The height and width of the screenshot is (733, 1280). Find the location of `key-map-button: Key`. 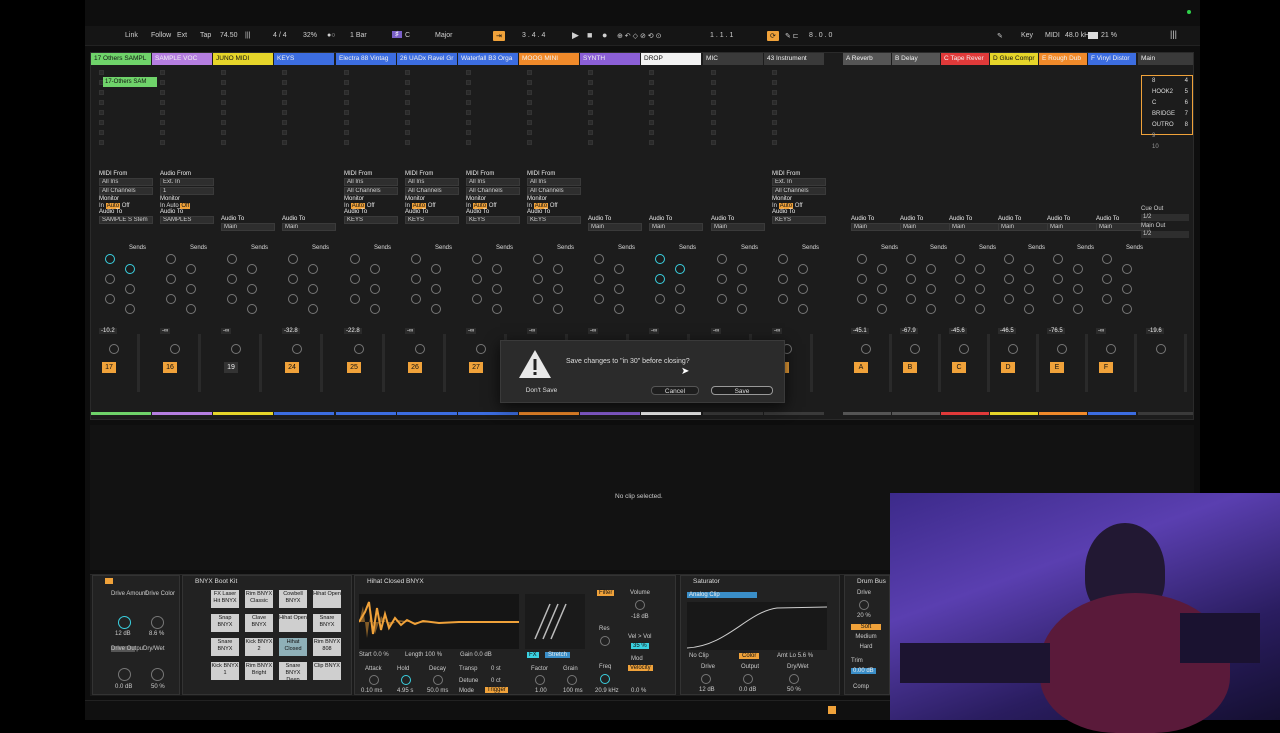

key-map-button: Key is located at coordinates (1027, 35).